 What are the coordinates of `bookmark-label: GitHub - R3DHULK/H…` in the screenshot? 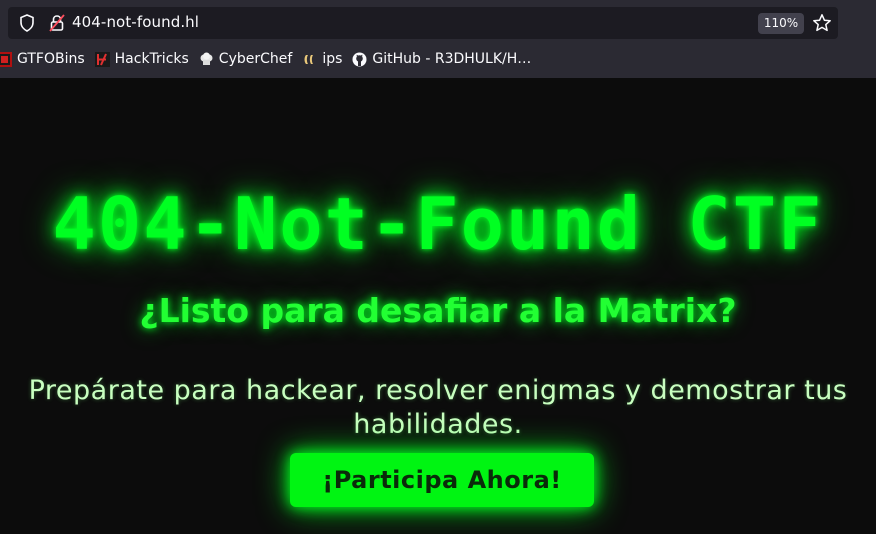 It's located at (452, 59).